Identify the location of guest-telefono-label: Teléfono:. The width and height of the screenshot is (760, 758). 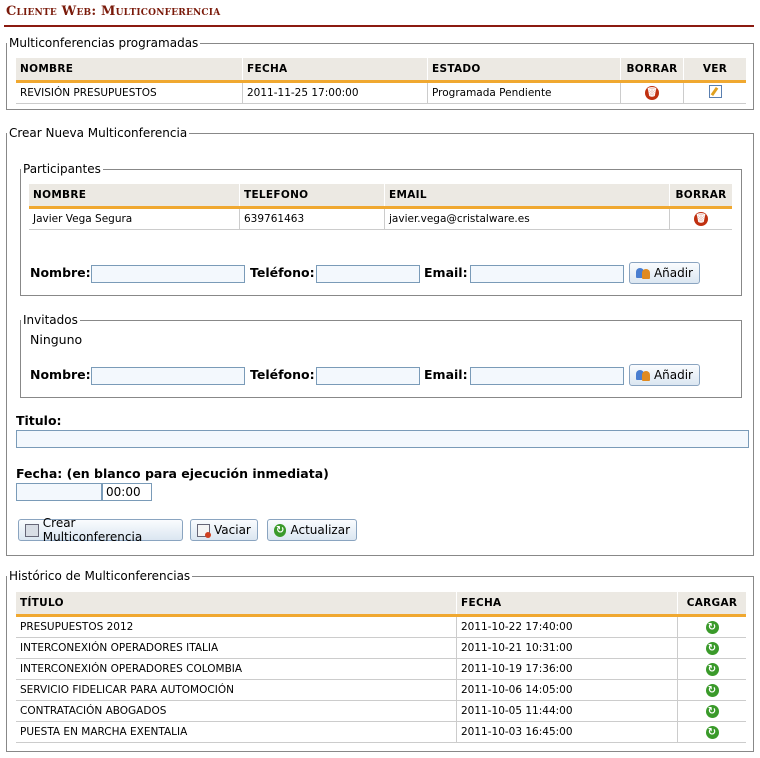
(282, 374).